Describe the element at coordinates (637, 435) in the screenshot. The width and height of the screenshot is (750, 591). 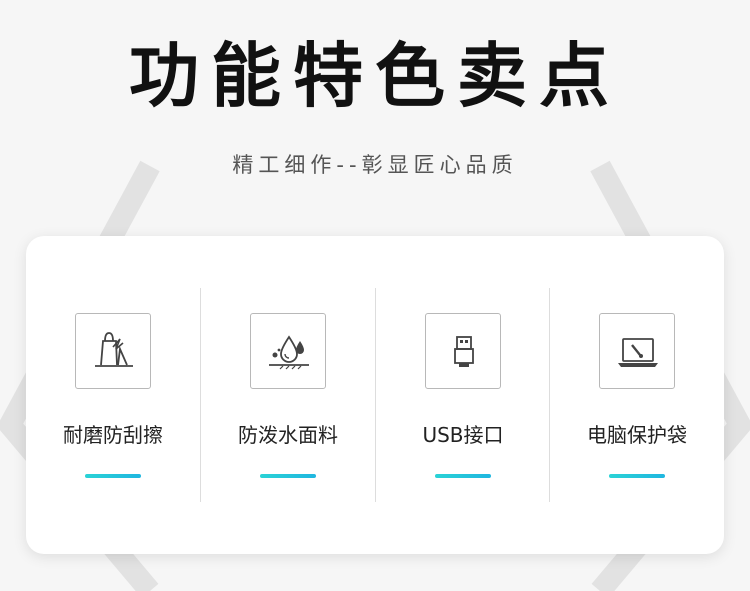
I see `feature-label: 电脑保护袋` at that location.